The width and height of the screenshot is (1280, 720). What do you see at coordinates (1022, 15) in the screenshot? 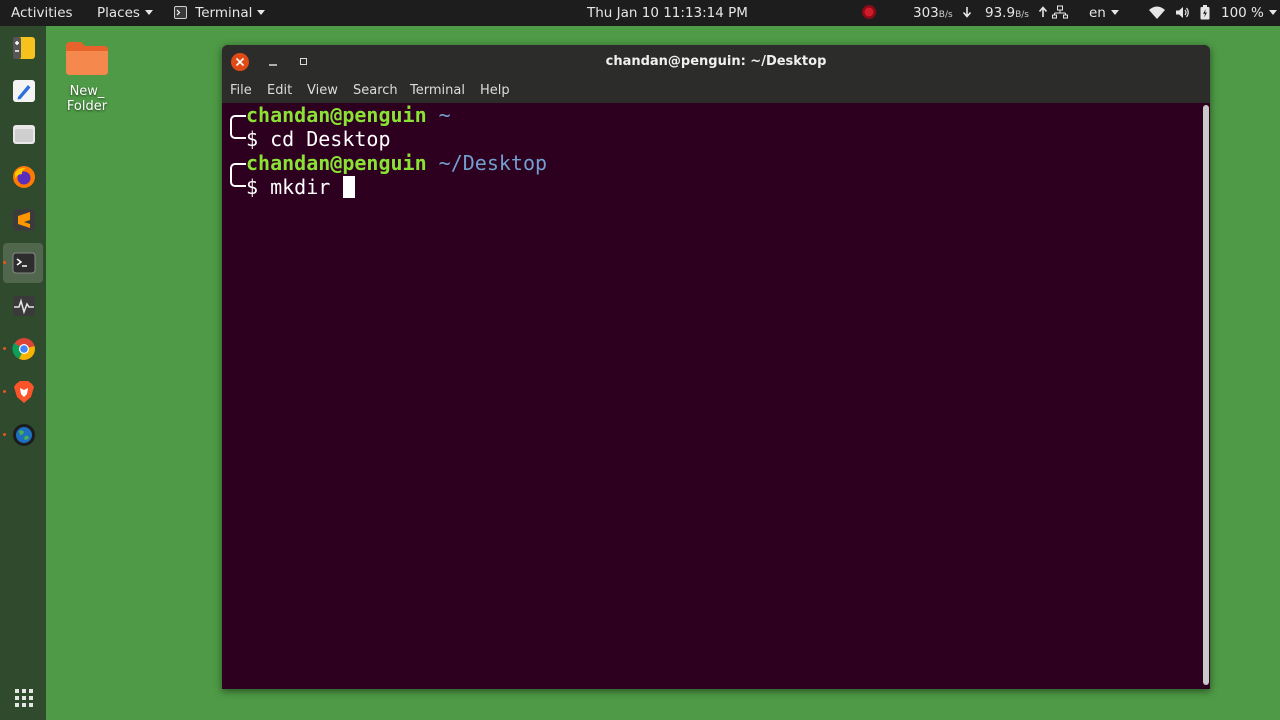
I see `net-up-unit: B/s` at bounding box center [1022, 15].